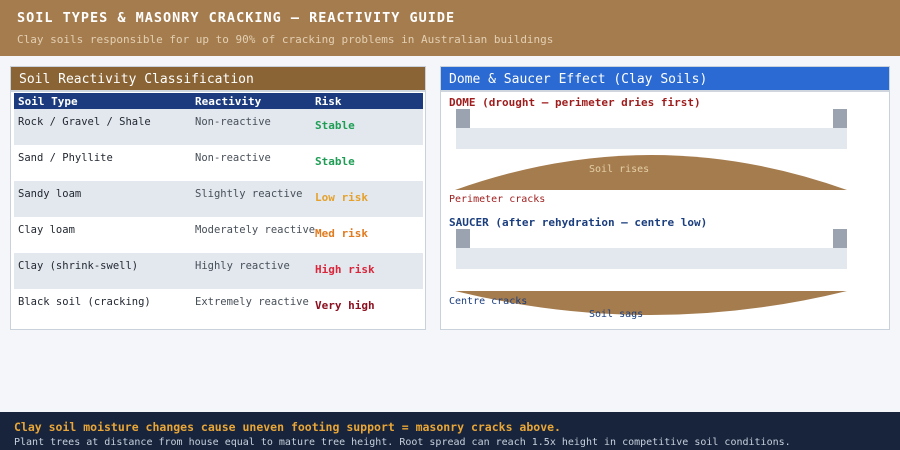 This screenshot has width=900, height=450. Describe the element at coordinates (840, 238) in the screenshot. I see `saucer-right-pier` at that location.